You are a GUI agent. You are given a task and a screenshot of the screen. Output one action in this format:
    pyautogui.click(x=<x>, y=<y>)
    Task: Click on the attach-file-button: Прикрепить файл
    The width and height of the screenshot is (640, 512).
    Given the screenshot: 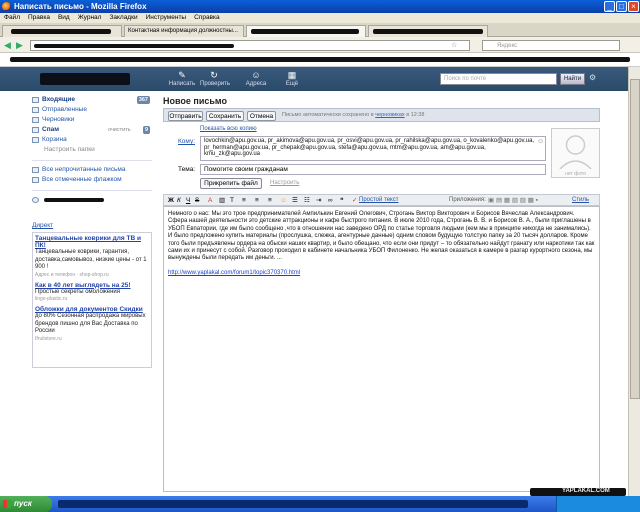 What is the action you would take?
    pyautogui.click(x=231, y=183)
    